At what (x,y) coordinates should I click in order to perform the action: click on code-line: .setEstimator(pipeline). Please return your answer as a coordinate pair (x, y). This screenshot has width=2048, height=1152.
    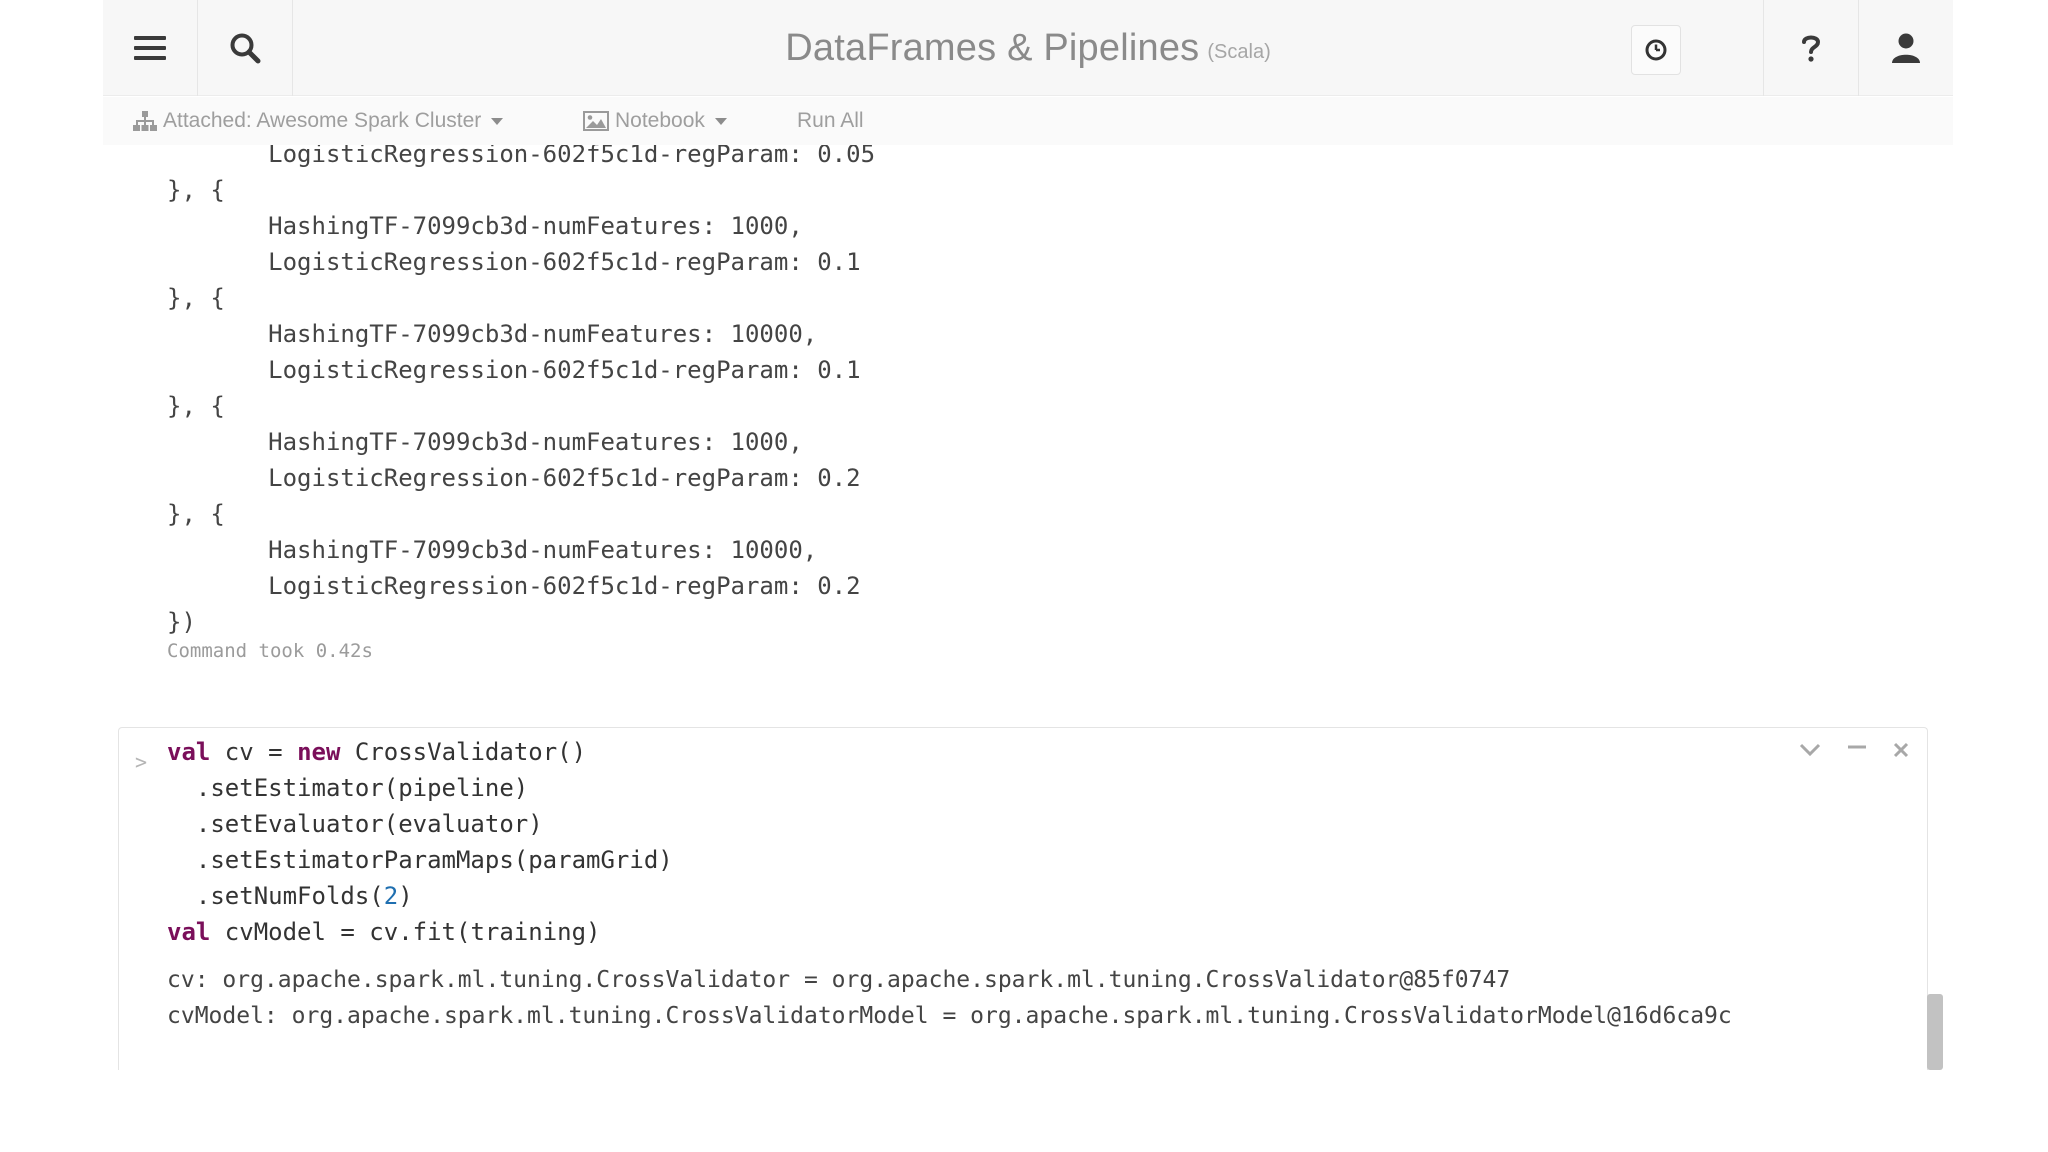
    Looking at the image, I should click on (347, 788).